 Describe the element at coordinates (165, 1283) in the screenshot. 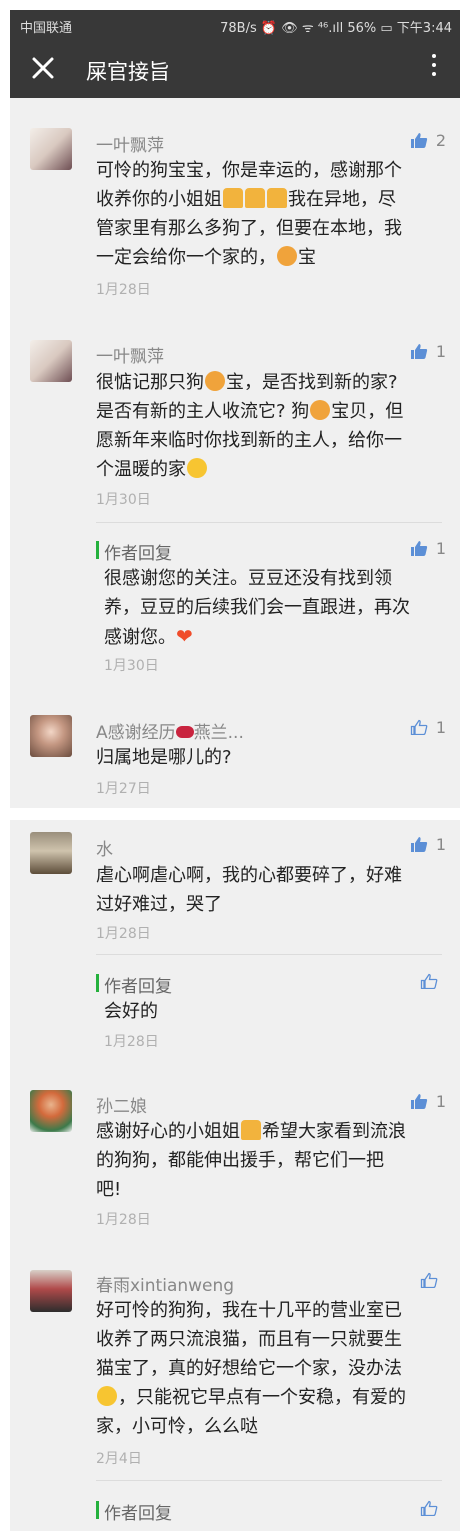

I see `commenter-name: 春雨xintianweng` at that location.